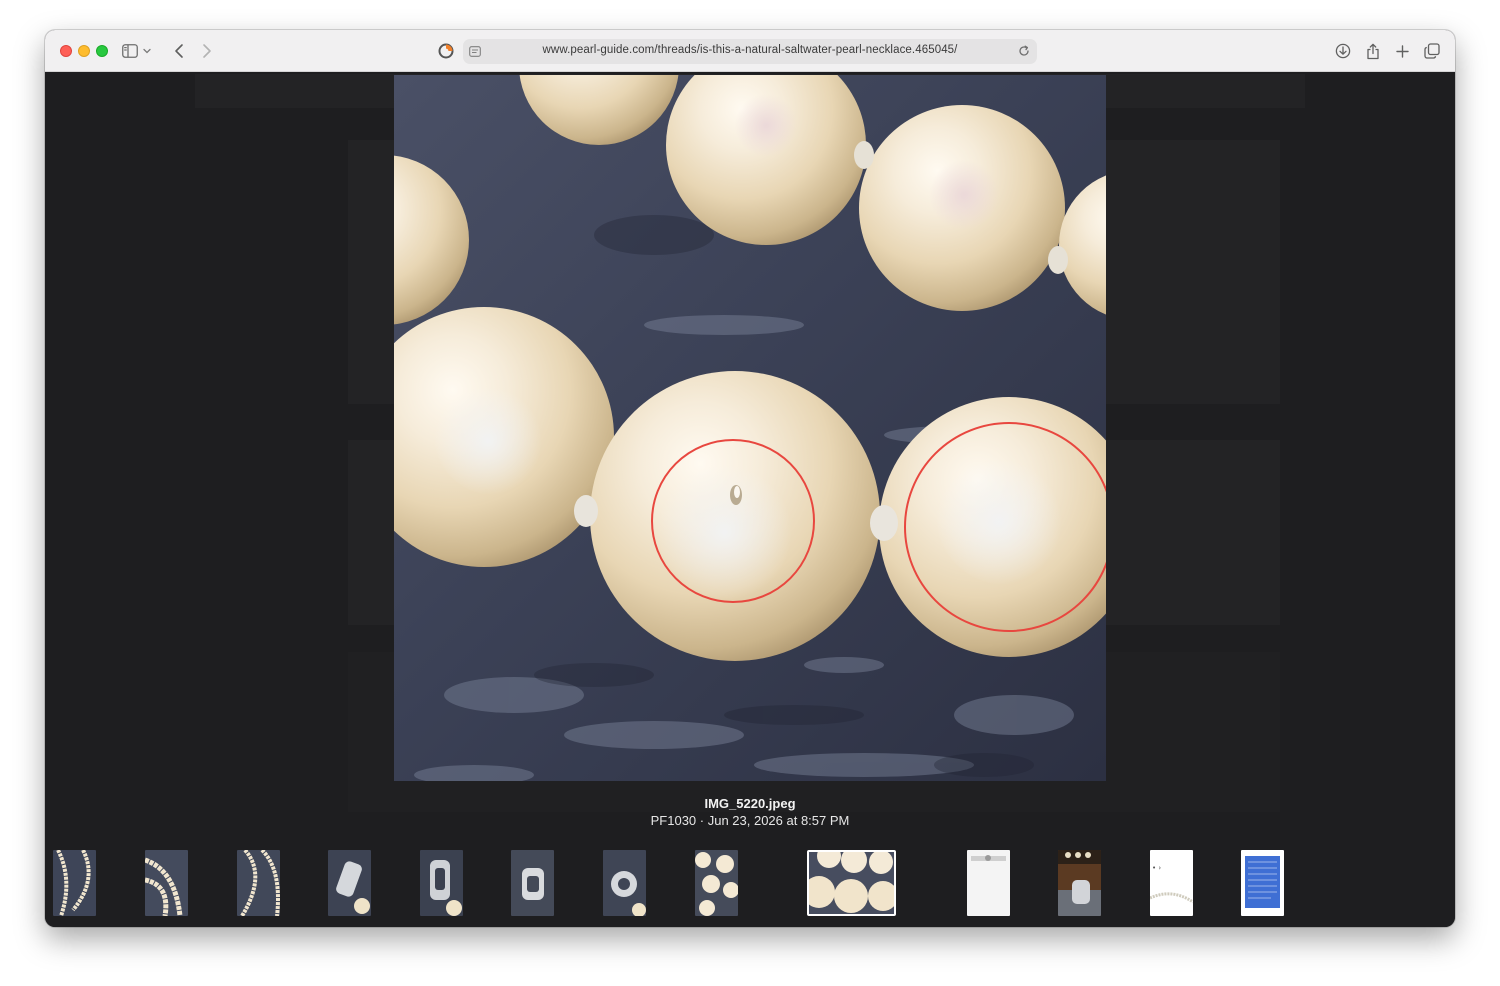 The image size is (1500, 986). I want to click on thumb-current, so click(851, 883).